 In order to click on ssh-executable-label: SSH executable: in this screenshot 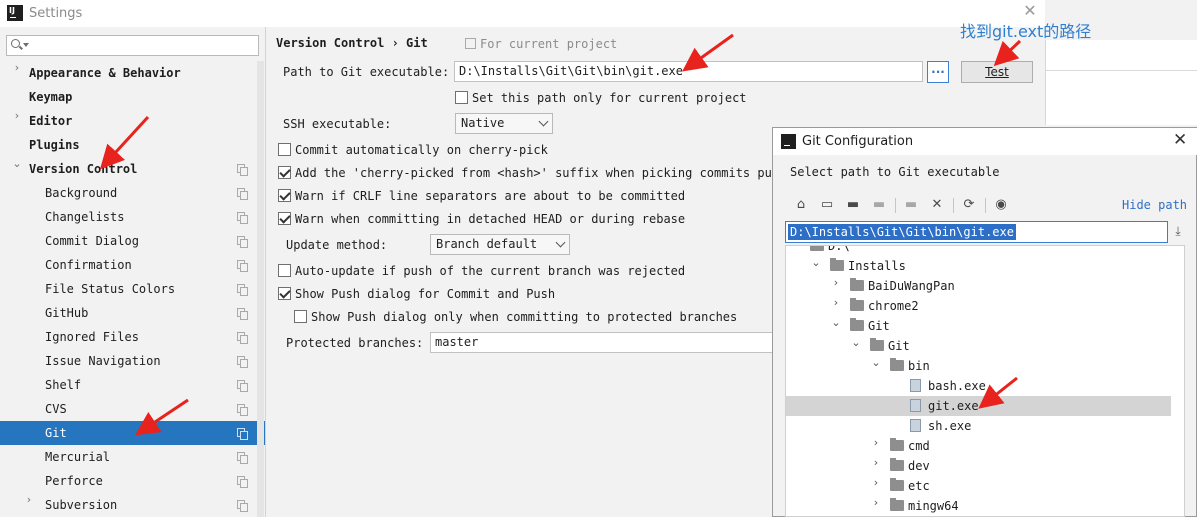, I will do `click(337, 124)`.